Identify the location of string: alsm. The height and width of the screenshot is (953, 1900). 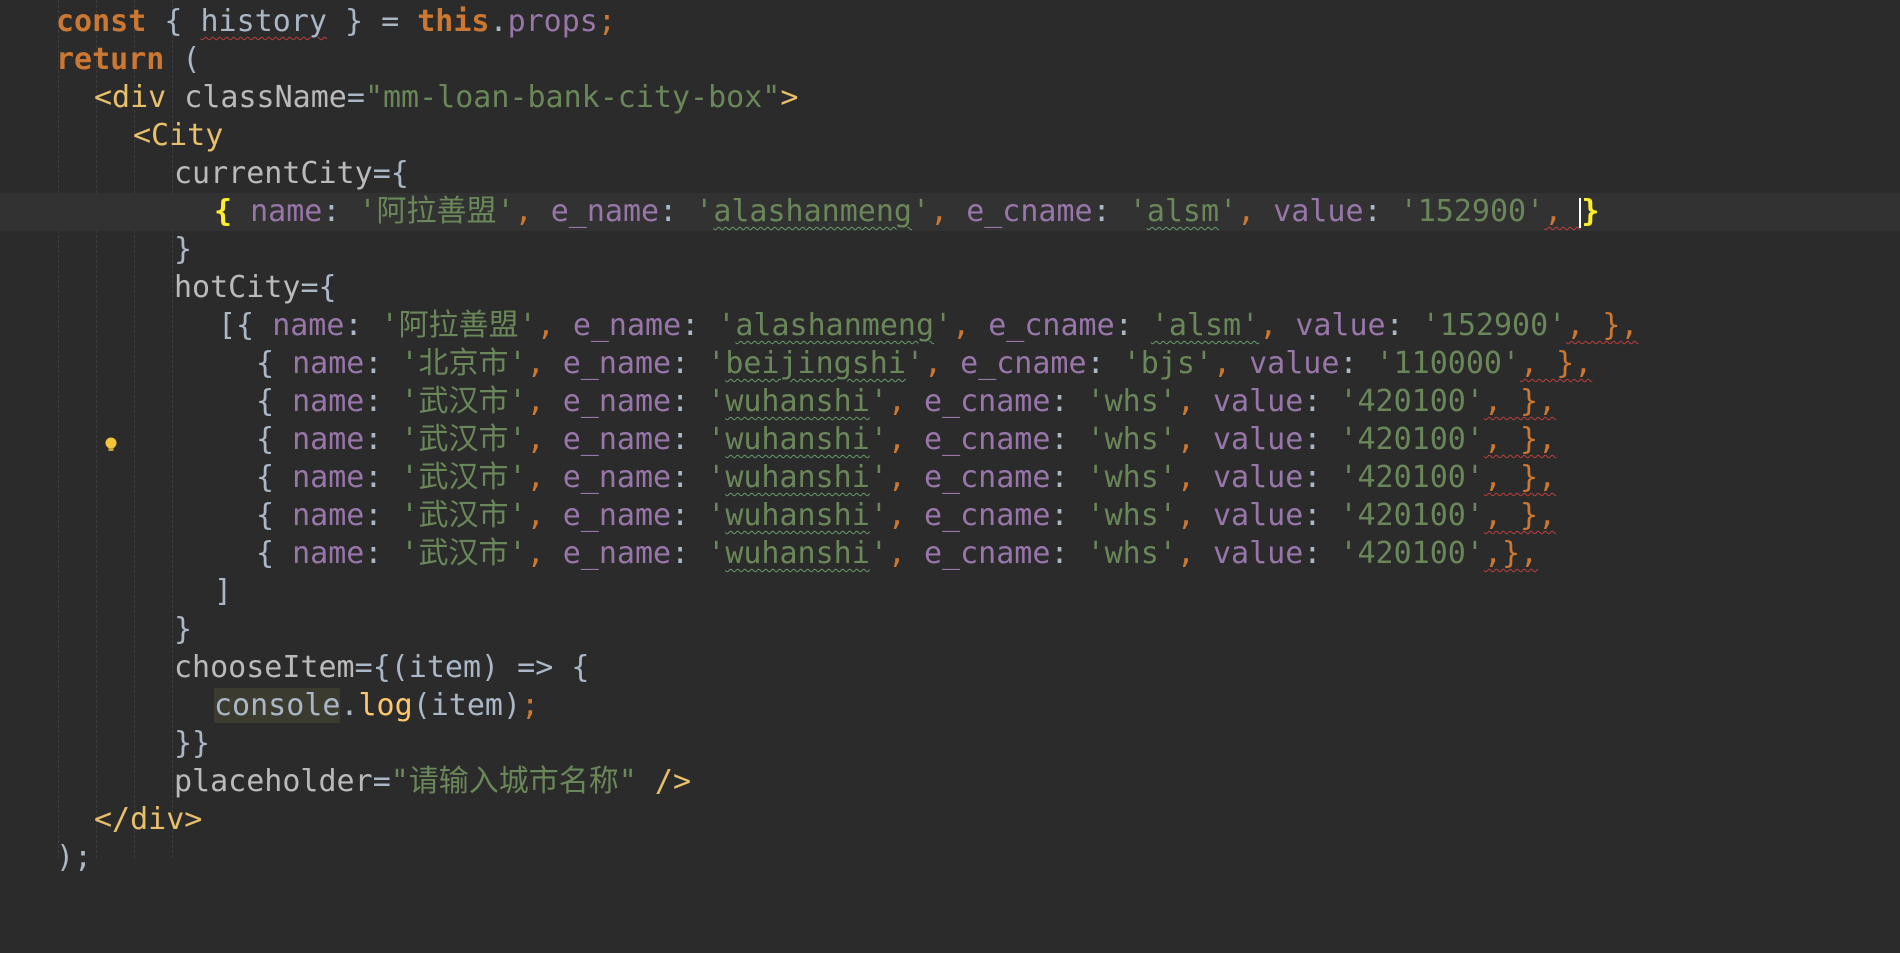
(1183, 211).